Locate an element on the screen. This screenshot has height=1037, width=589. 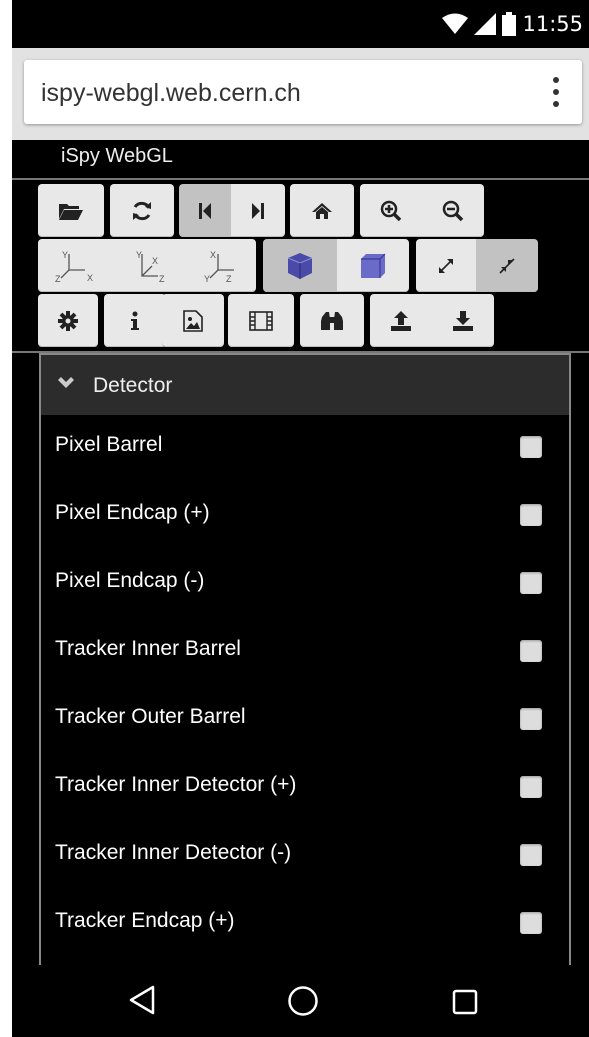
exit-fullscreen-icon is located at coordinates (507, 265).